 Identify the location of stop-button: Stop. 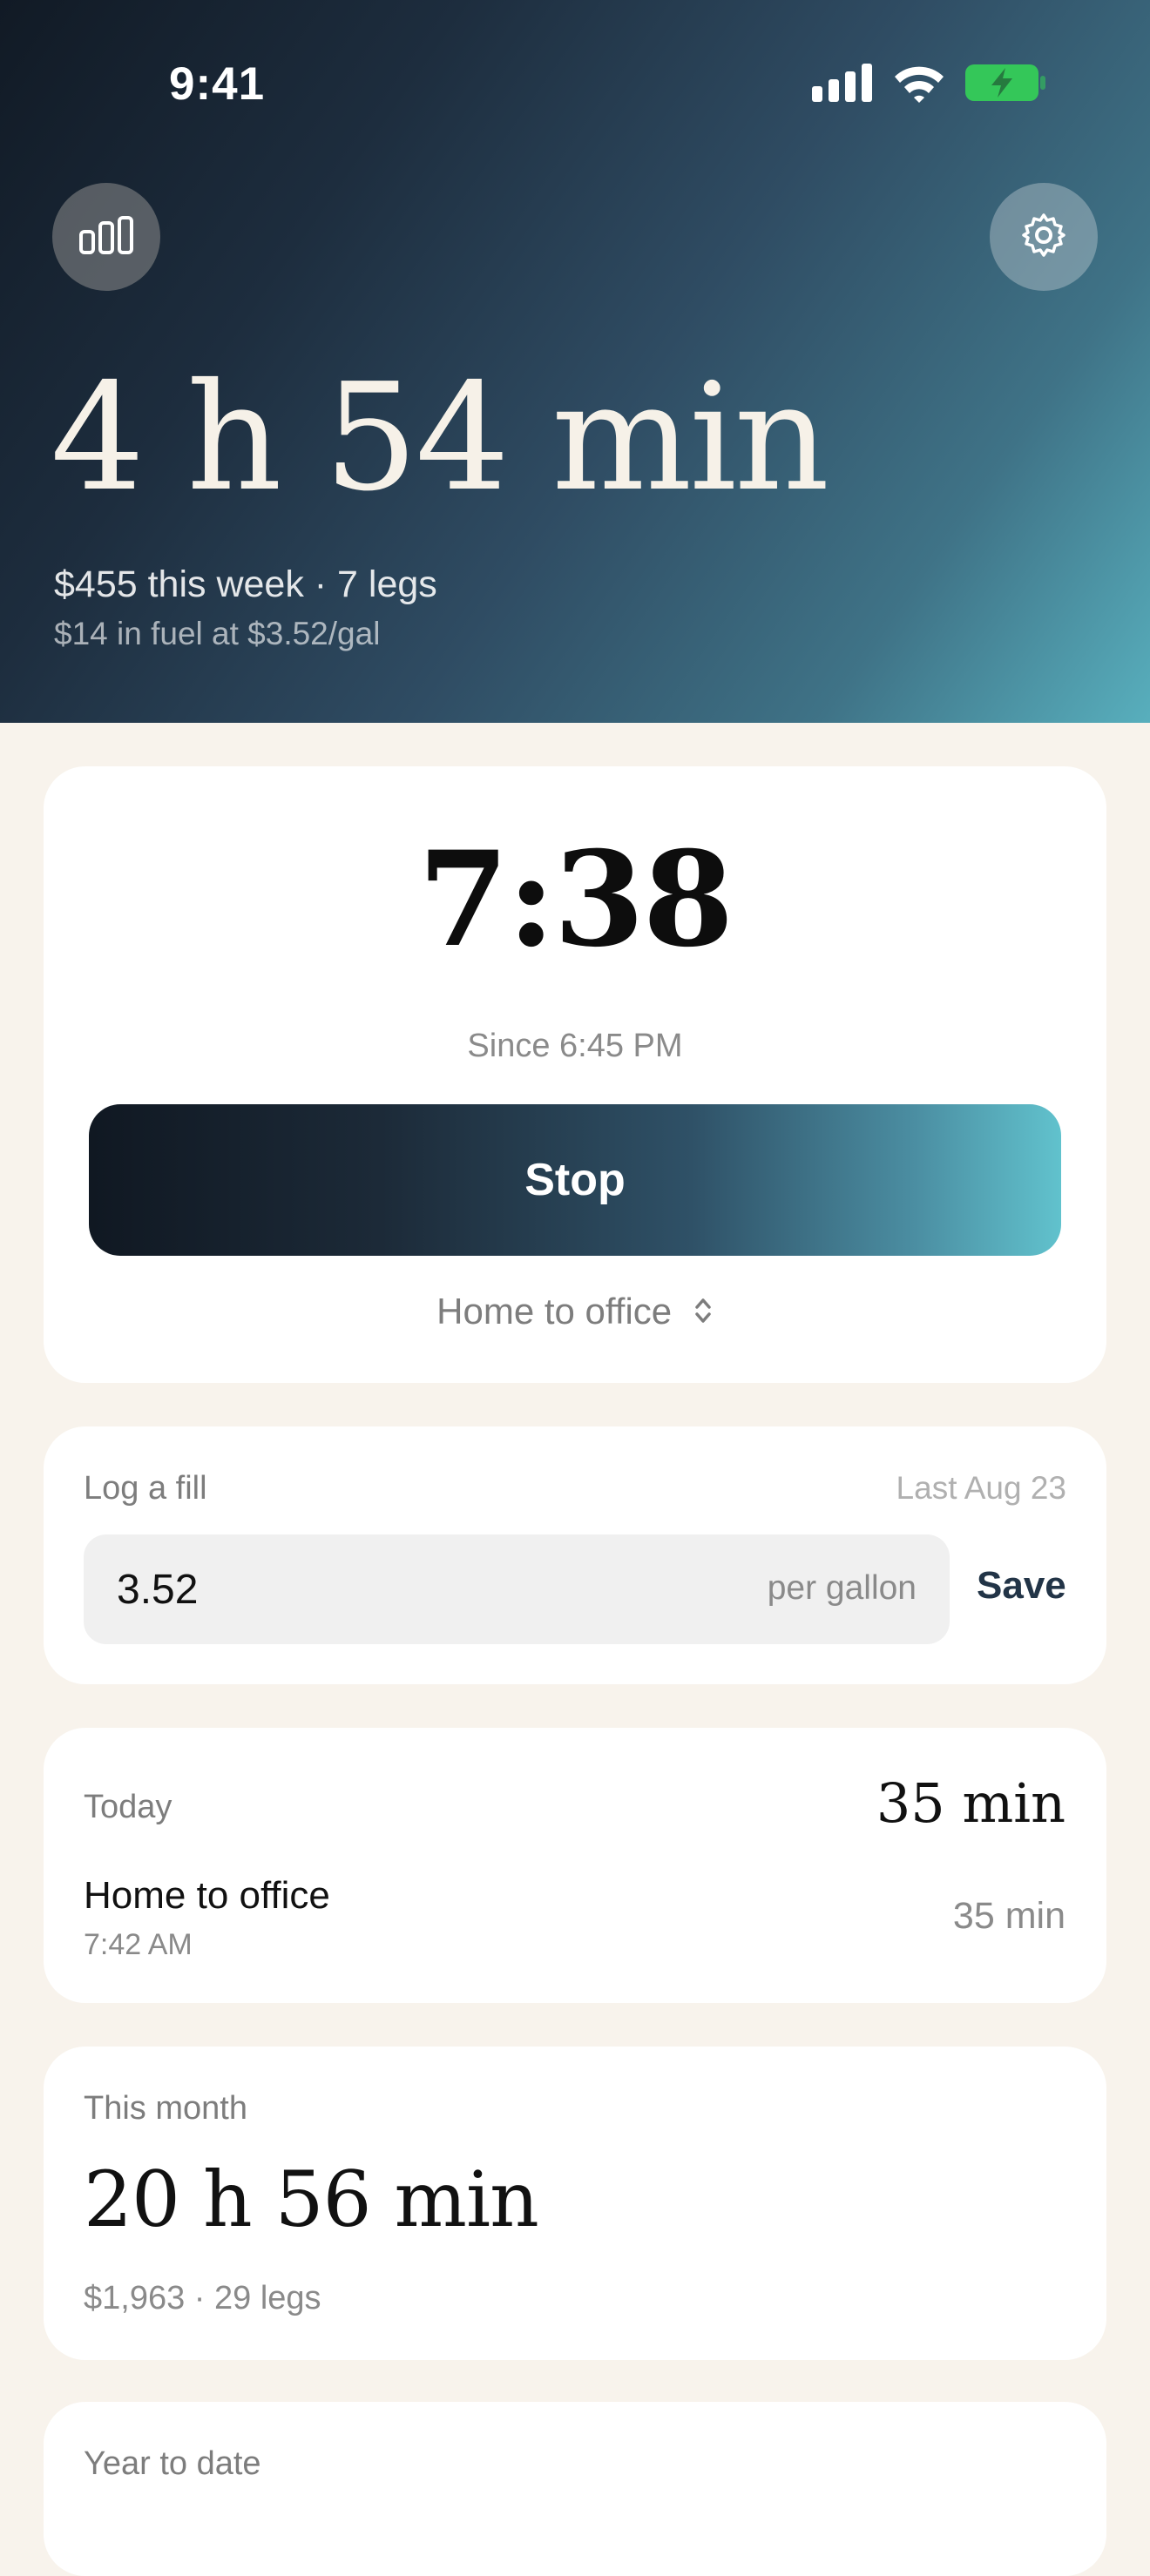
(575, 1180).